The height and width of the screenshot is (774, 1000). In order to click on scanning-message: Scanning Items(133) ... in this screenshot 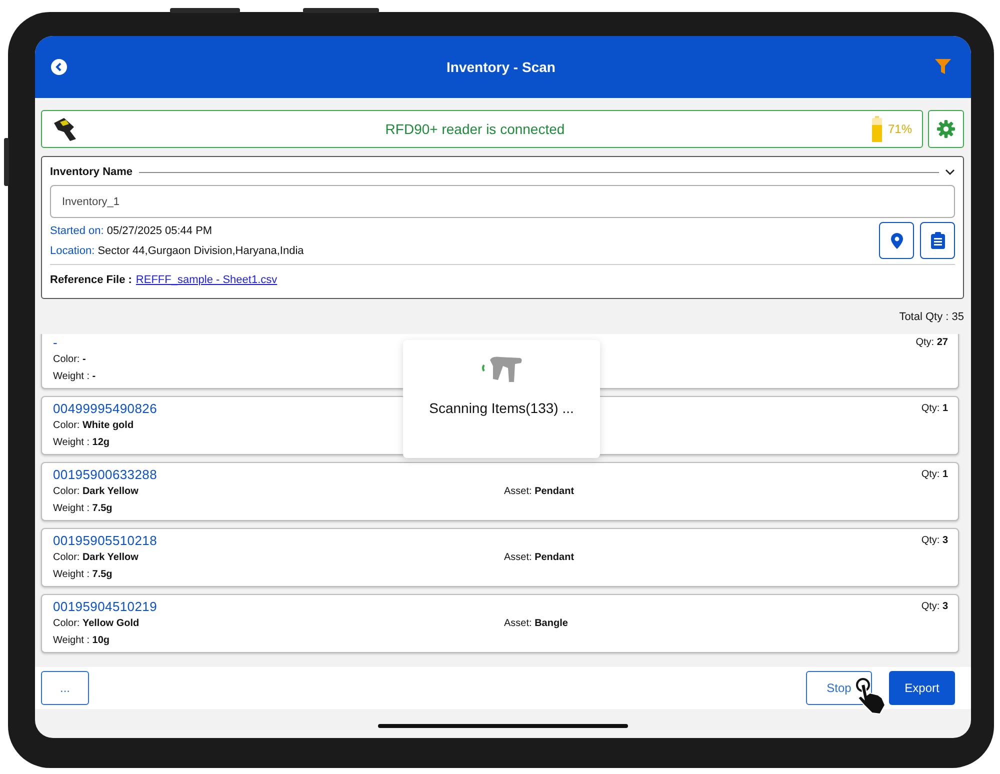, I will do `click(501, 408)`.